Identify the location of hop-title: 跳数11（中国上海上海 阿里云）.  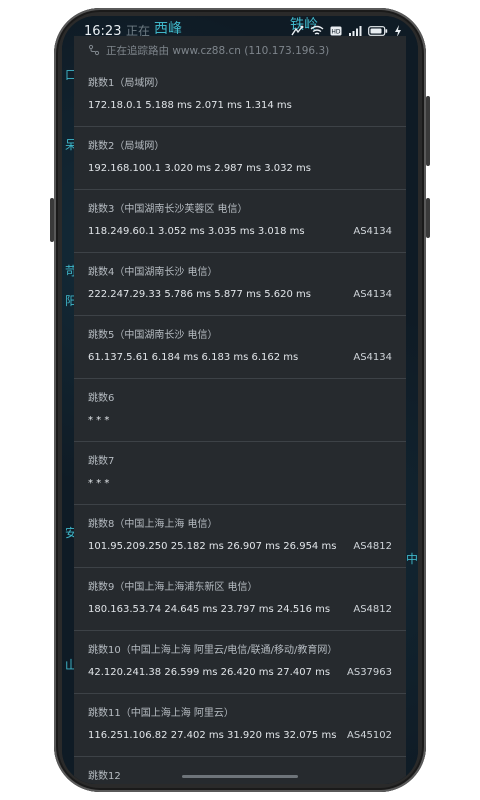
(161, 713).